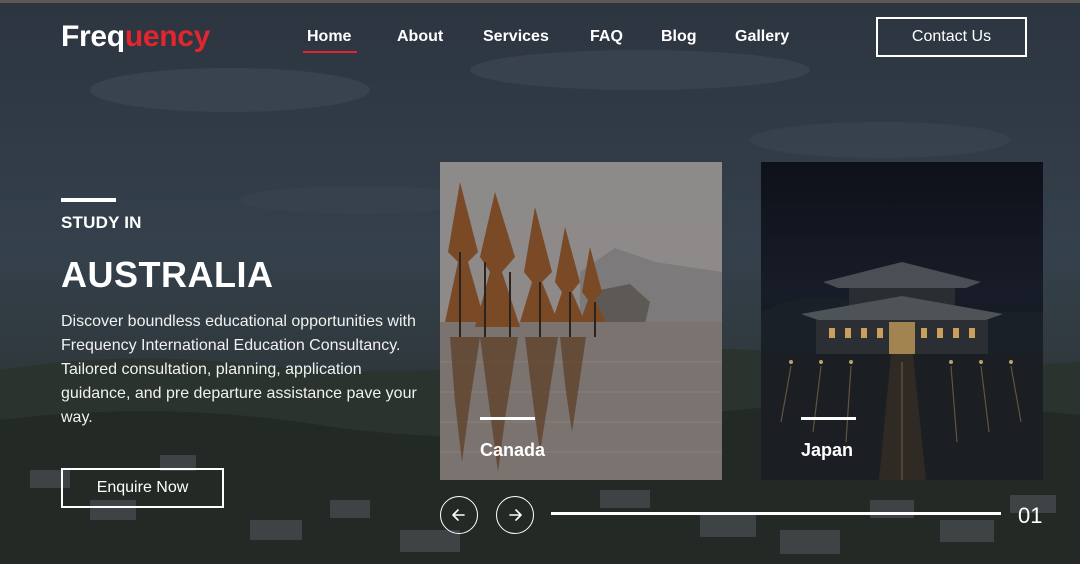 The height and width of the screenshot is (564, 1080). What do you see at coordinates (827, 450) in the screenshot?
I see `destination-name-japan: Japan` at bounding box center [827, 450].